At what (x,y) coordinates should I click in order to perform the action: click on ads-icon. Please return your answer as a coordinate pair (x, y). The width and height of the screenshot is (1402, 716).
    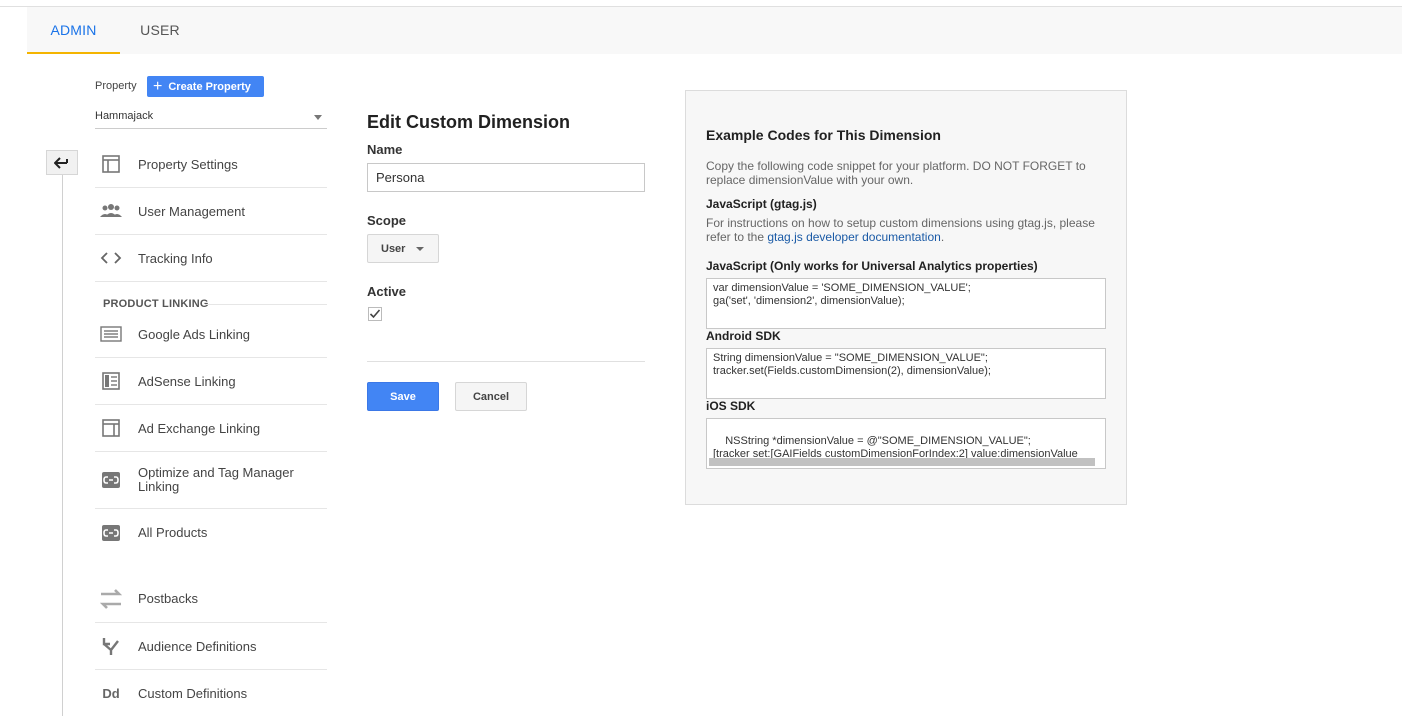
    Looking at the image, I should click on (111, 334).